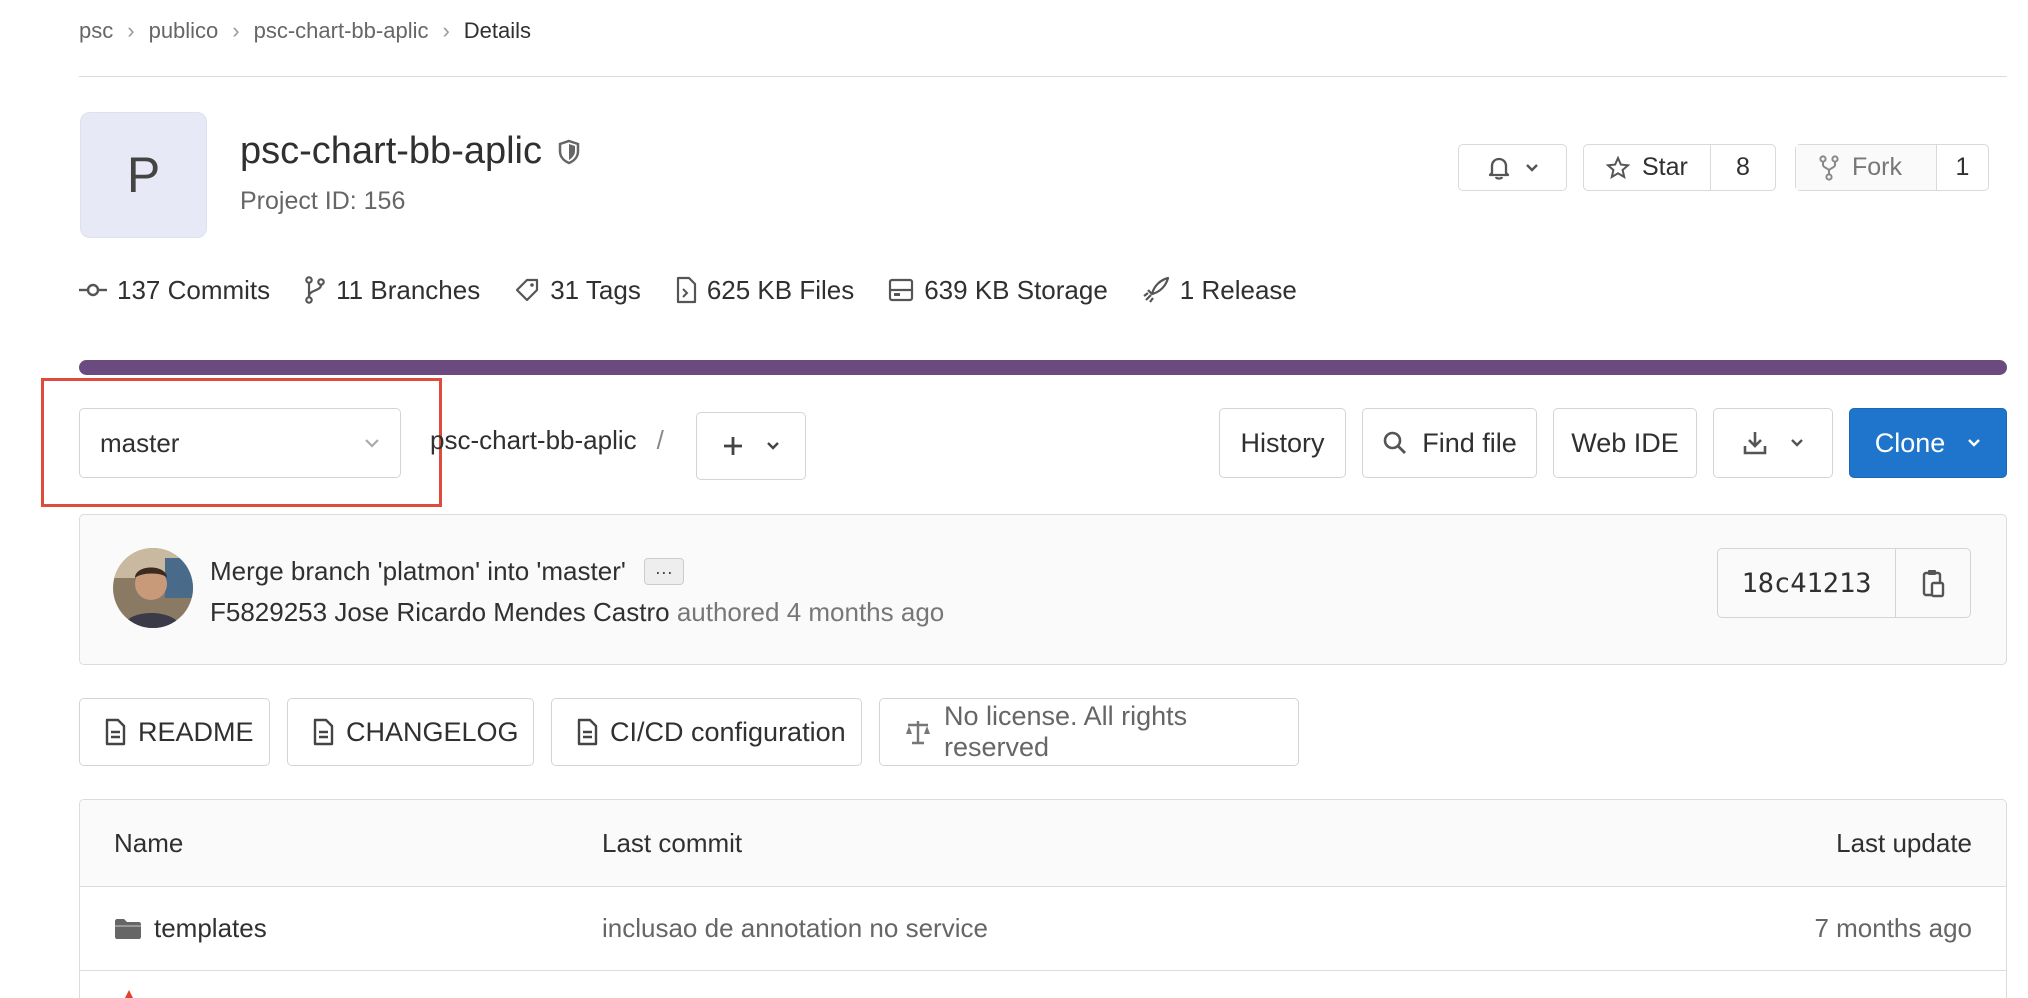 The width and height of the screenshot is (2028, 998). I want to click on file-last-update: 7 months ago, so click(1893, 928).